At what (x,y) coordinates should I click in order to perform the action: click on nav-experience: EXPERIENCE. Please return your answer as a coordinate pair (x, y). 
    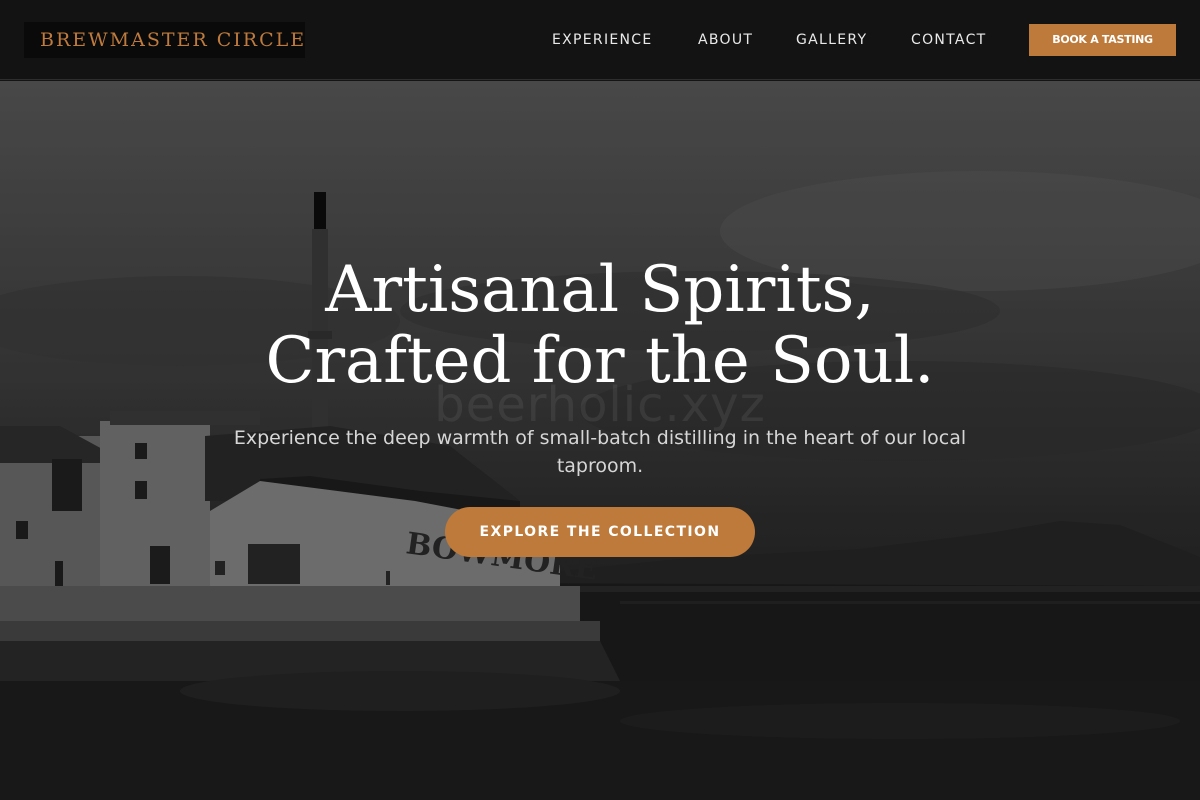
    Looking at the image, I should click on (602, 40).